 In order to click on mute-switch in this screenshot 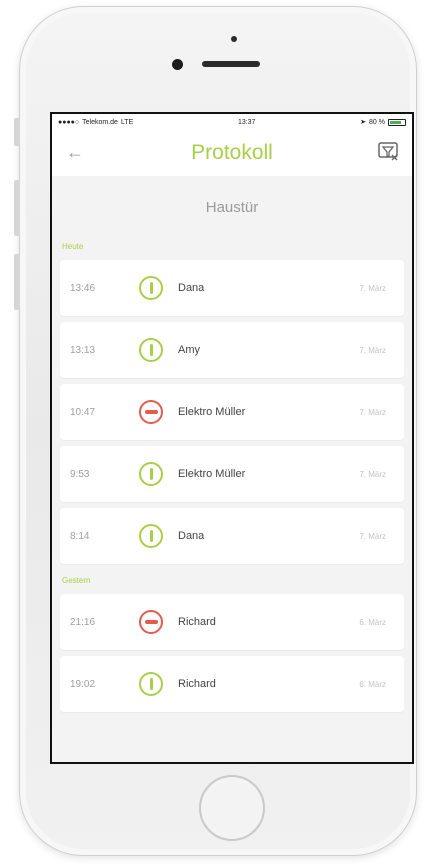, I will do `click(17, 132)`.